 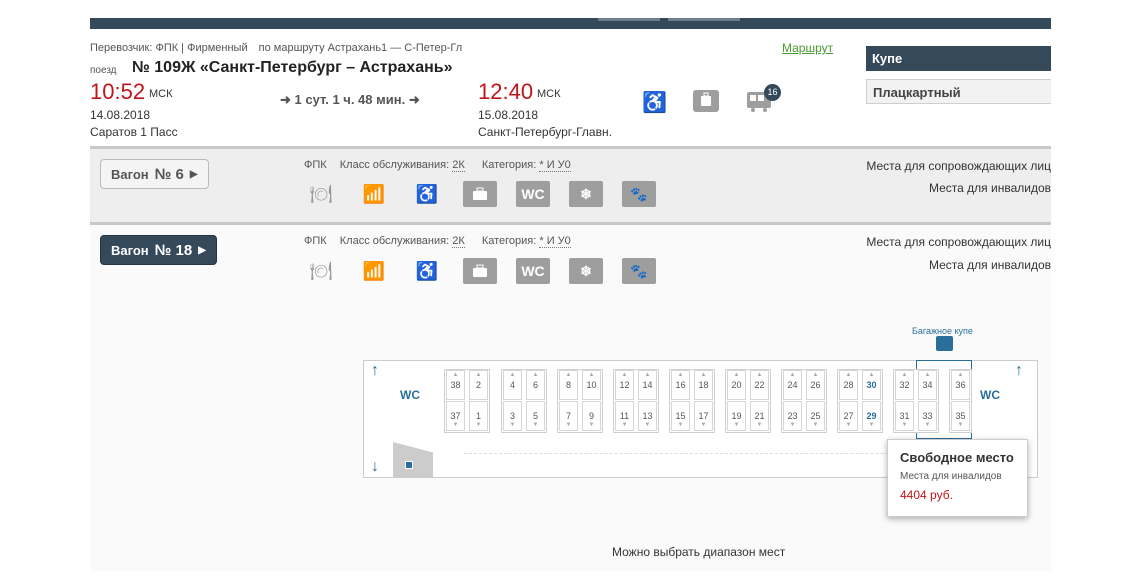 What do you see at coordinates (904, 385) in the screenshot?
I see `seat-32: 32 ▲` at bounding box center [904, 385].